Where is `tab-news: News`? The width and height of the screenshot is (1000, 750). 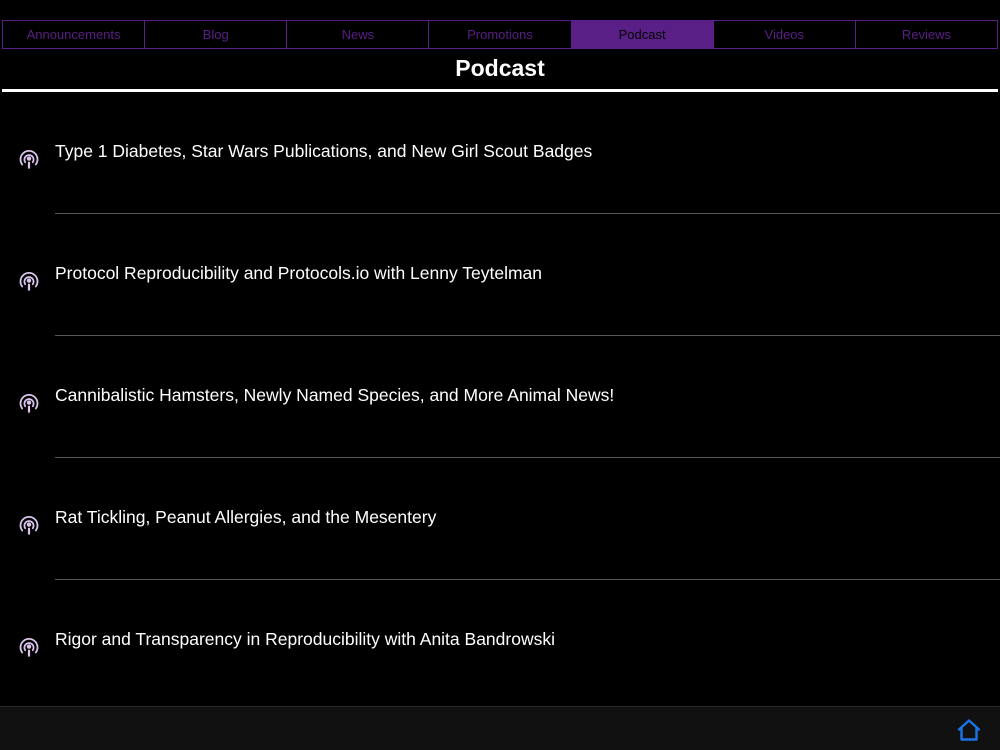 tab-news: News is located at coordinates (358, 34).